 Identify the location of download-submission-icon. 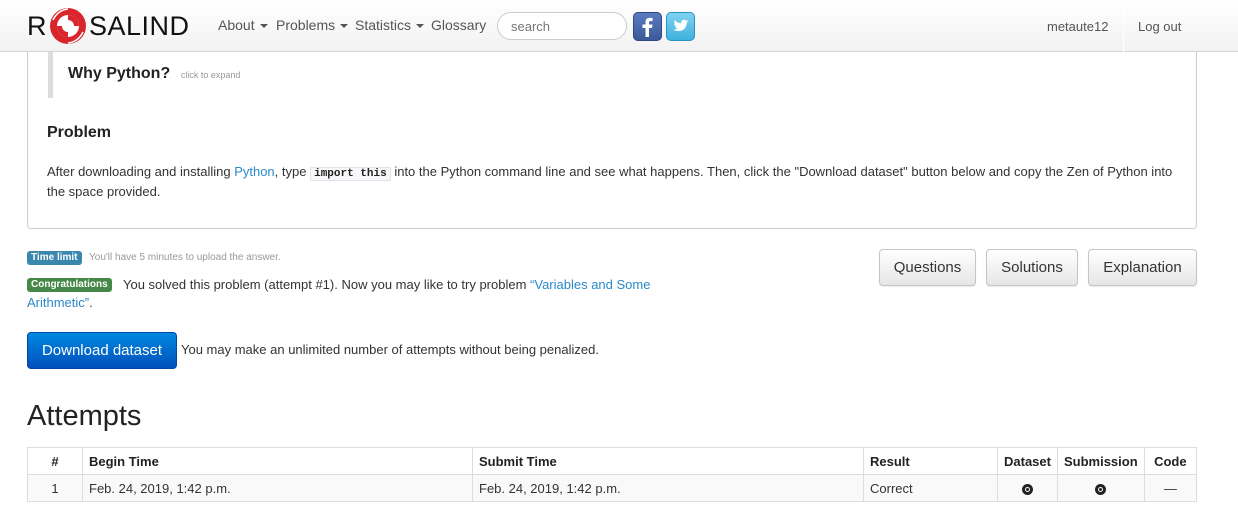
(1101, 489).